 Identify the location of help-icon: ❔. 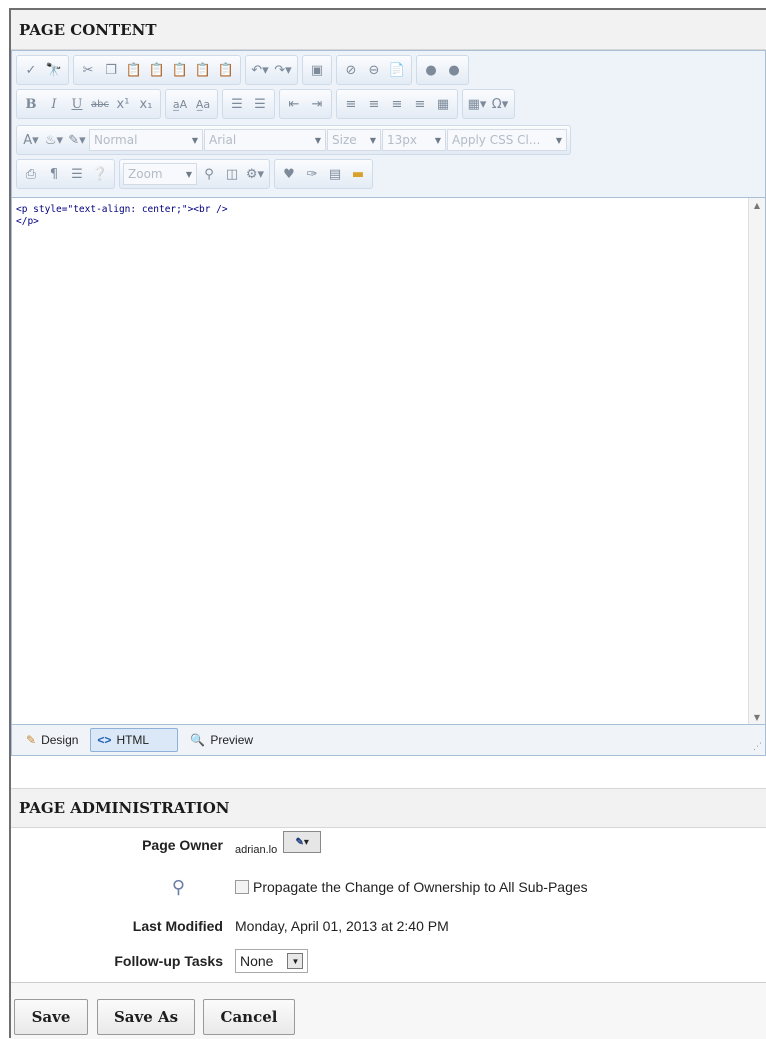
(100, 174).